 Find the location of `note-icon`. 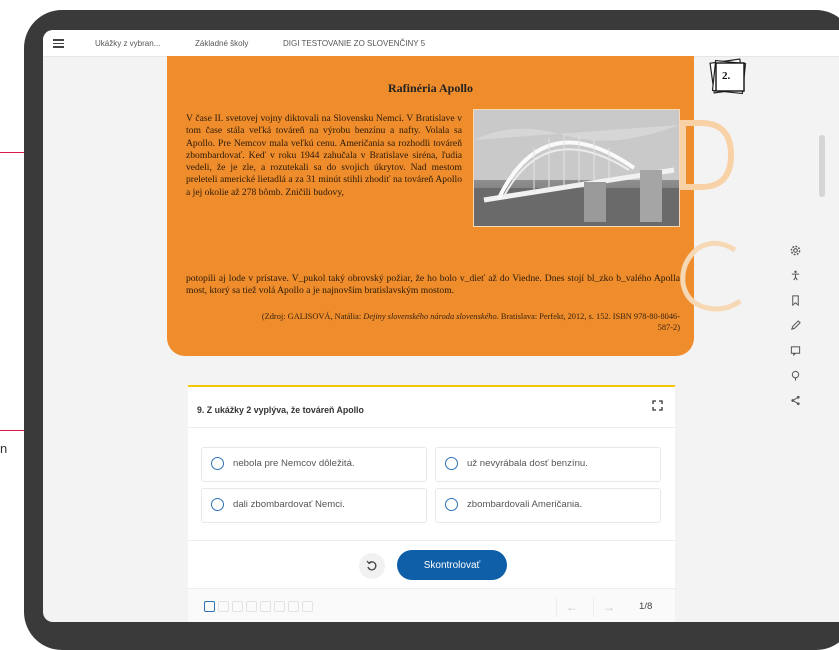

note-icon is located at coordinates (795, 350).